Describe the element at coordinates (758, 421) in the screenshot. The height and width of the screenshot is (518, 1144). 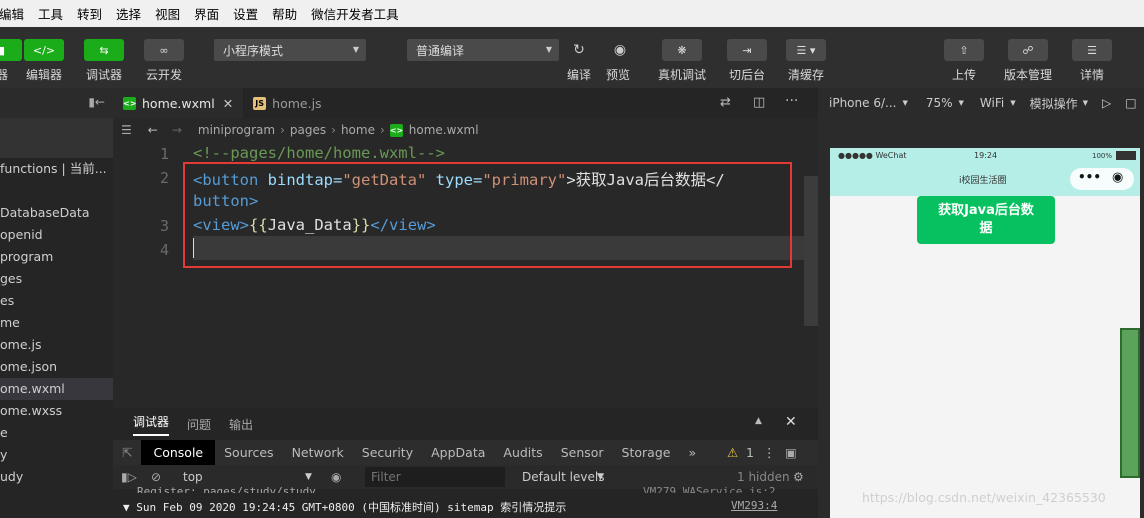
I see `chevron-up-icon: ▲` at that location.